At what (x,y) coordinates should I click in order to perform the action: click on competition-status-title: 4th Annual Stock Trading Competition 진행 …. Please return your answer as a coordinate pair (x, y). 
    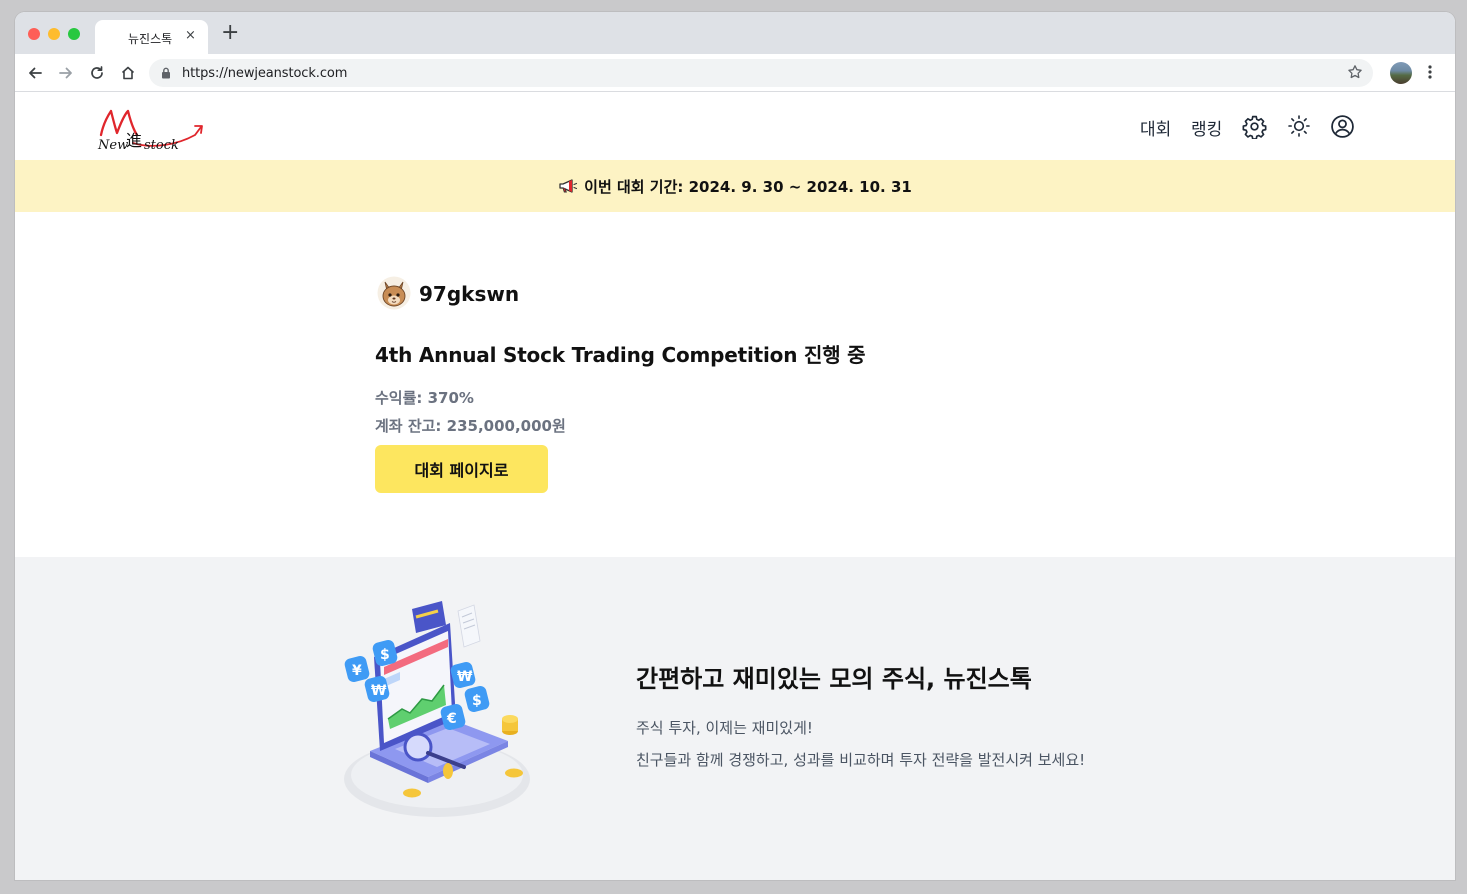
    Looking at the image, I should click on (620, 355).